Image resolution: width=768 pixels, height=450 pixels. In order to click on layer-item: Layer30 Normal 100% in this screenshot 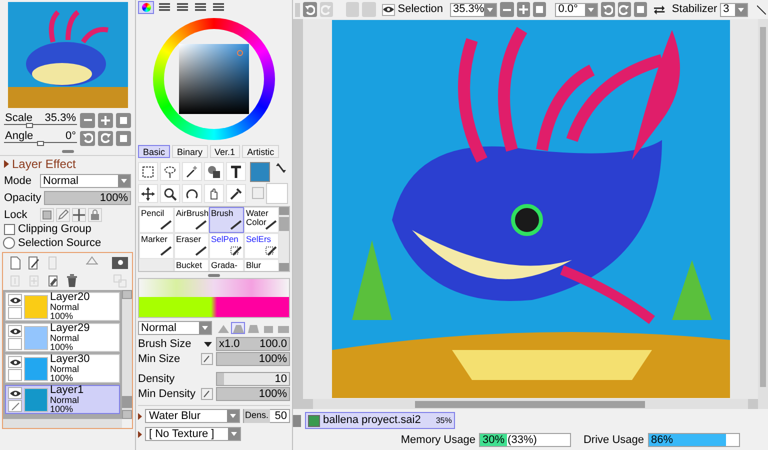, I will do `click(62, 368)`.